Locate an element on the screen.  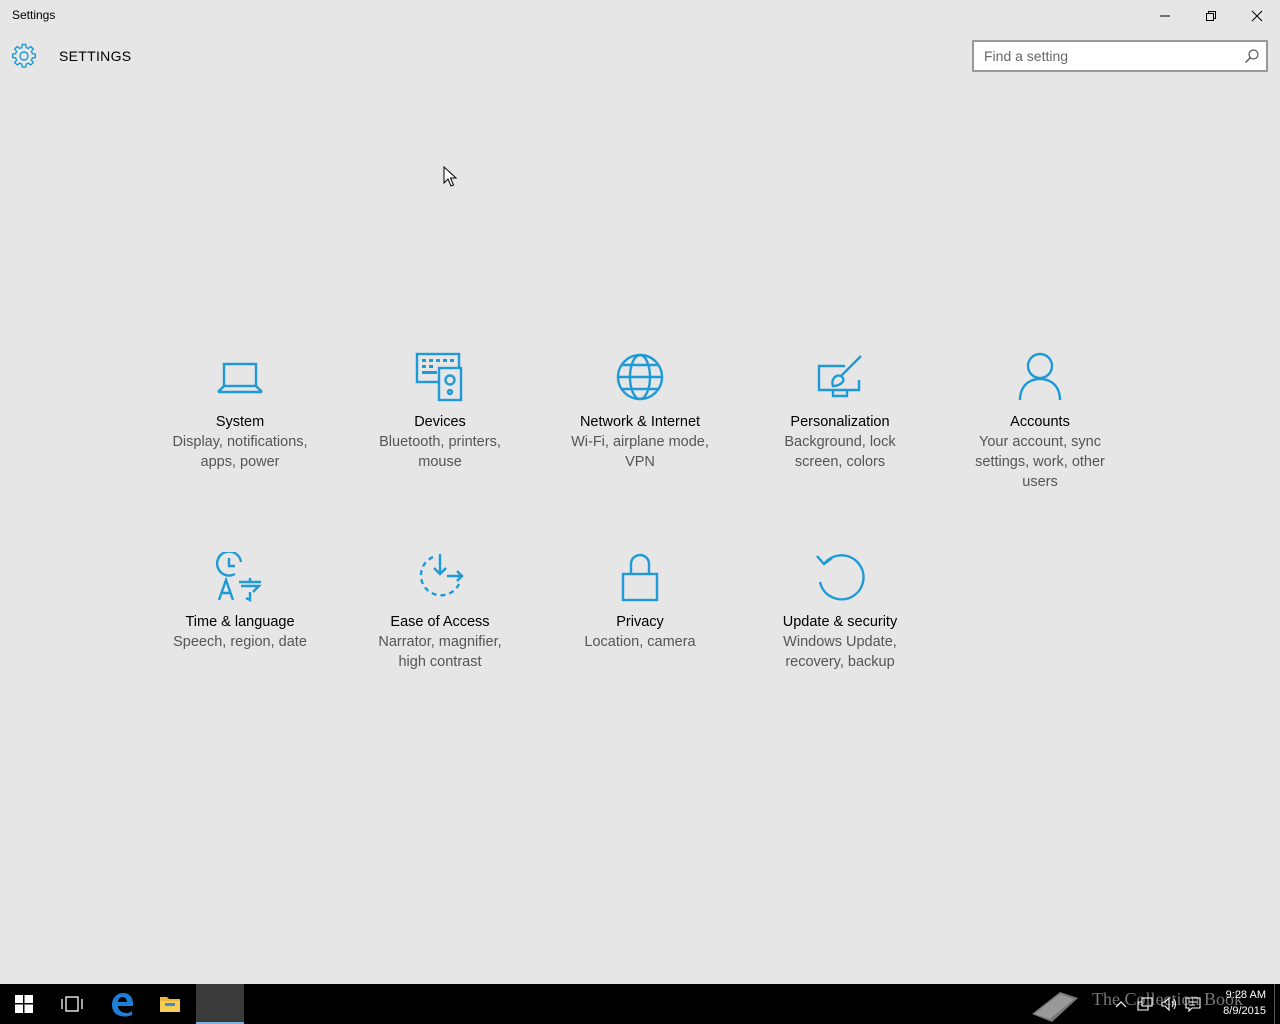
edge-button is located at coordinates (122, 1004).